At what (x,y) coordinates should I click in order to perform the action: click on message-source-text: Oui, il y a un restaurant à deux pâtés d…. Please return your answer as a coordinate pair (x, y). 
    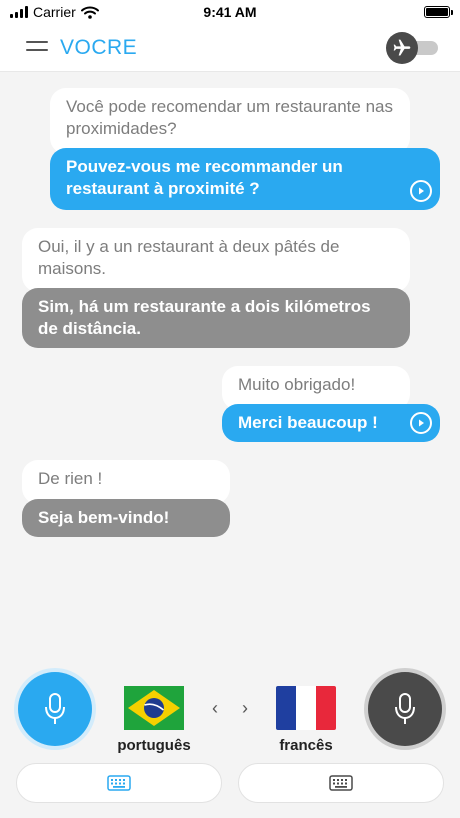
    Looking at the image, I should click on (216, 260).